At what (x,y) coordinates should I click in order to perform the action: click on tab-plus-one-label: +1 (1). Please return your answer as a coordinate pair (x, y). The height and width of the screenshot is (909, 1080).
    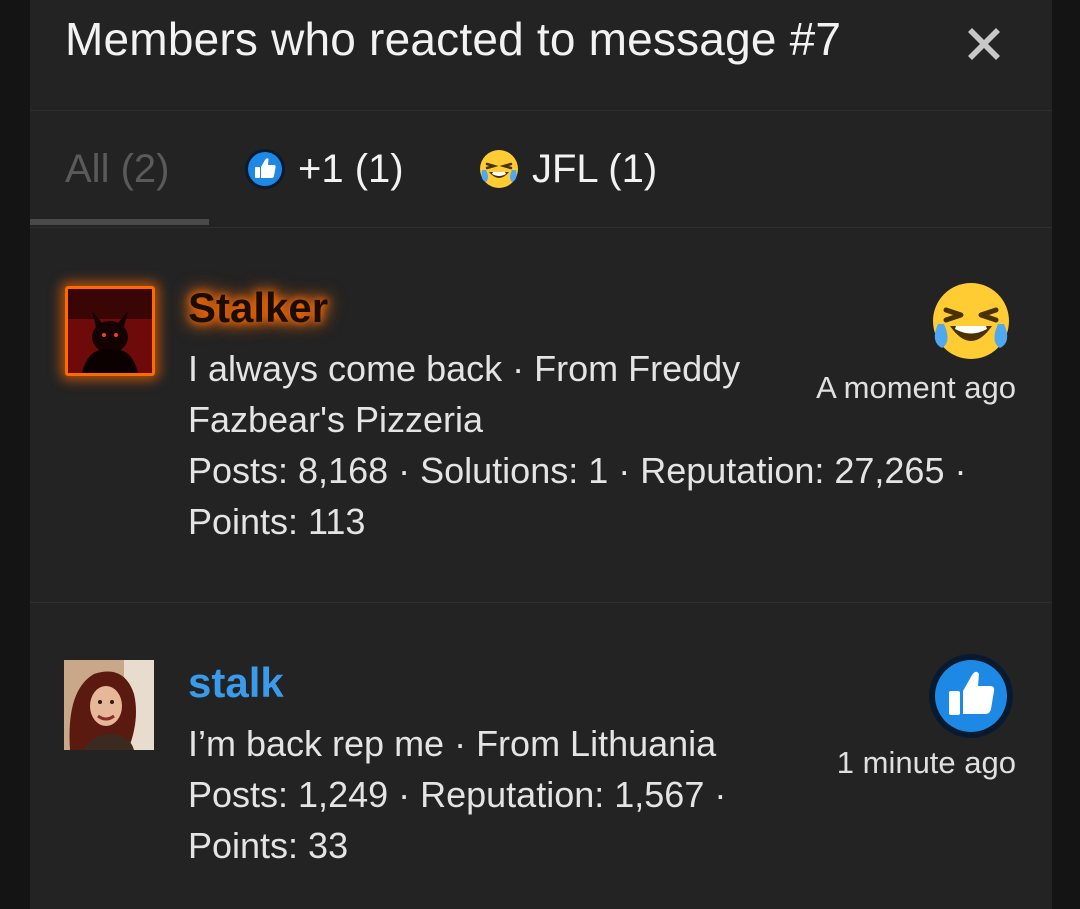
    Looking at the image, I should click on (351, 168).